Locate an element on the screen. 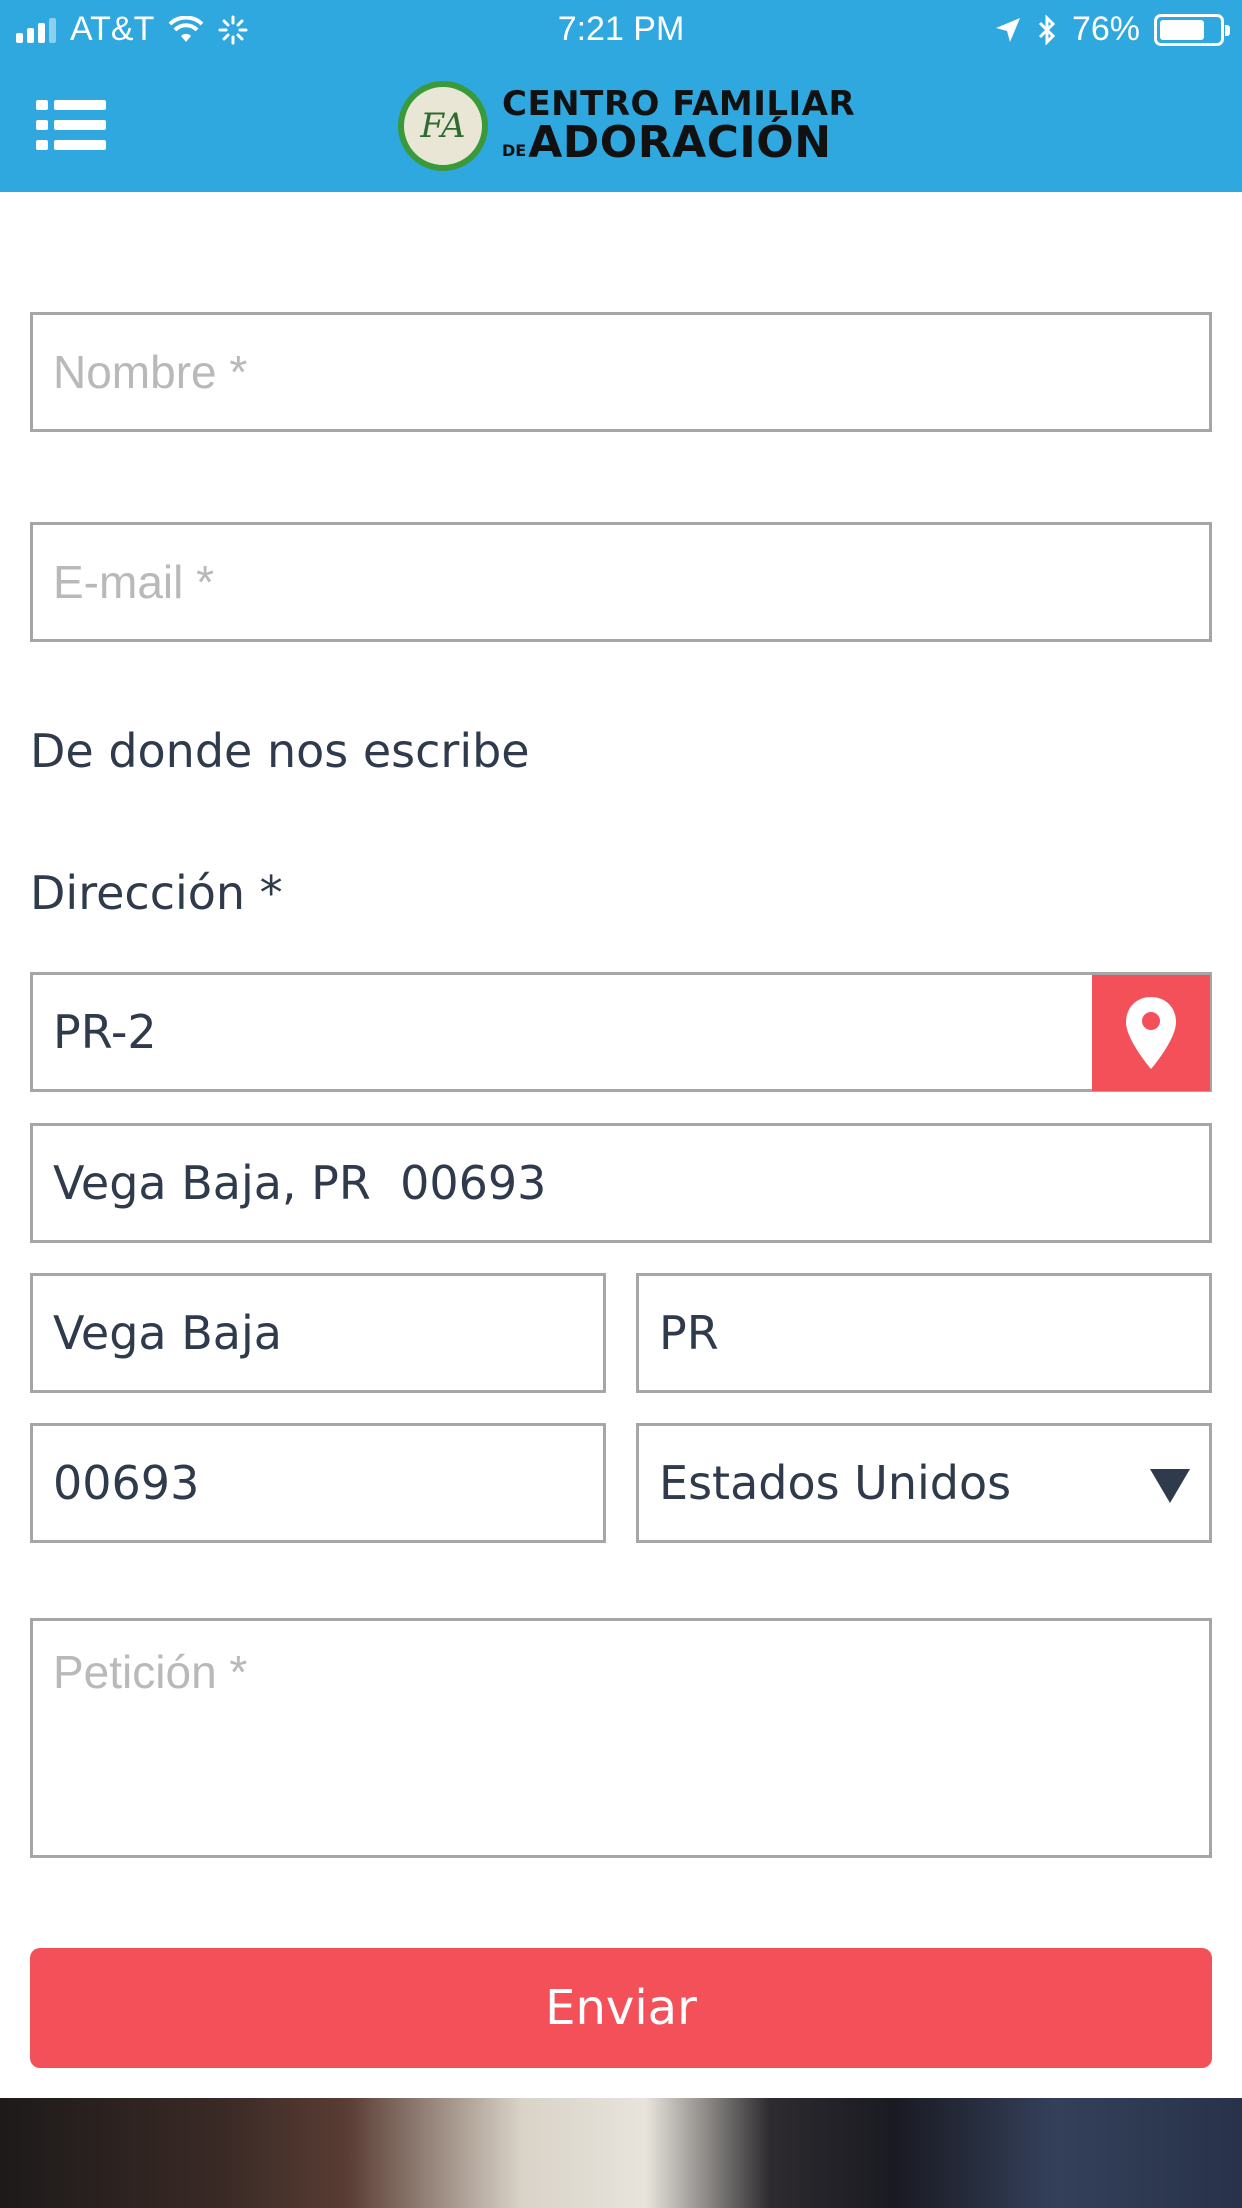  address-label: Dirección * is located at coordinates (156, 893).